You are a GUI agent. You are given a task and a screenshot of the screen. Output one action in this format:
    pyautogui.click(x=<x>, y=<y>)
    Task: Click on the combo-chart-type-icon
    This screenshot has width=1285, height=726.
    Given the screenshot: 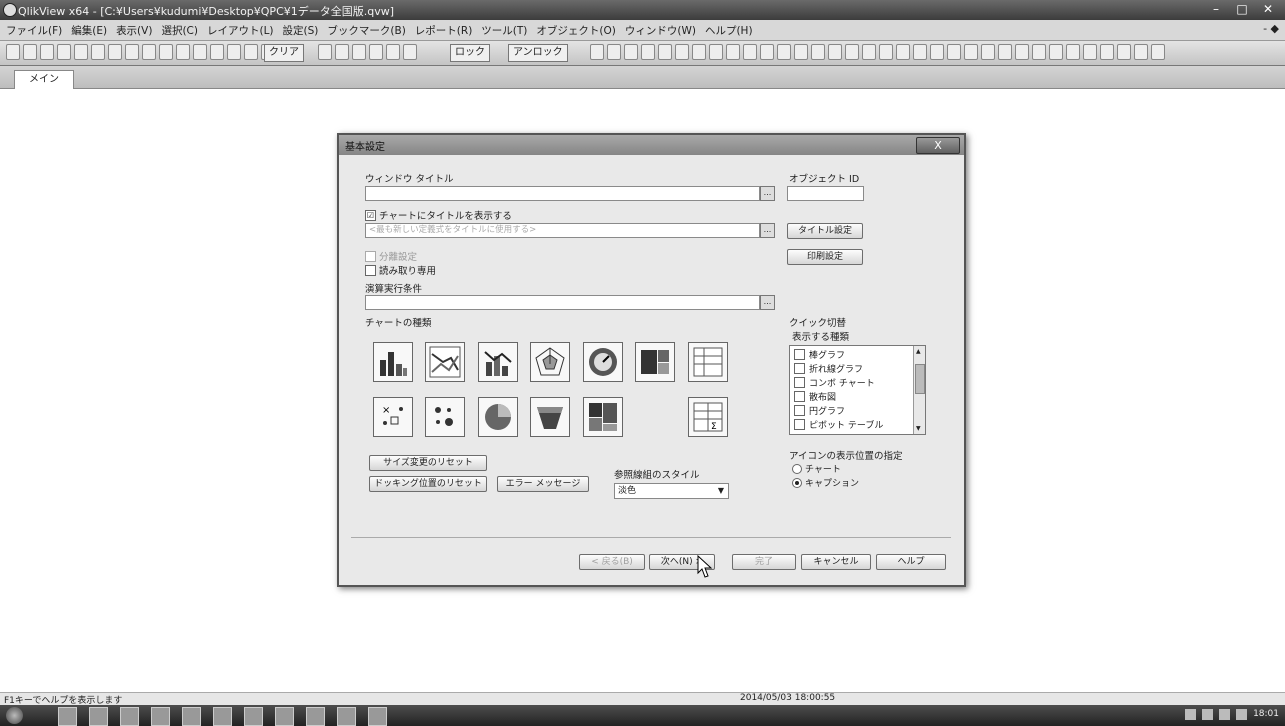 What is the action you would take?
    pyautogui.click(x=498, y=362)
    